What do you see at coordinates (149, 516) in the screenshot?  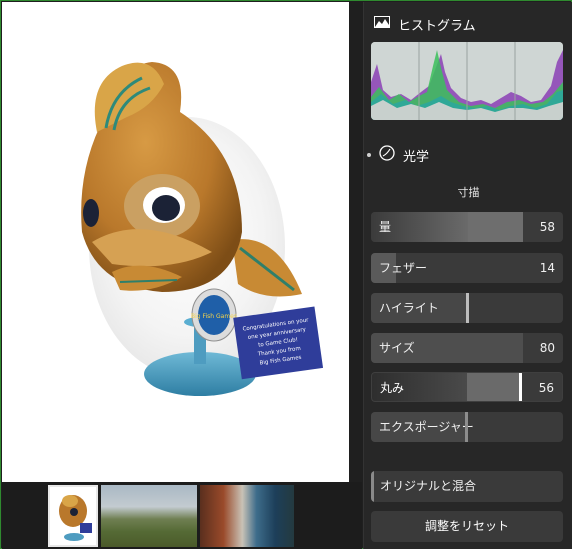 I see `thumbnail-mountains` at bounding box center [149, 516].